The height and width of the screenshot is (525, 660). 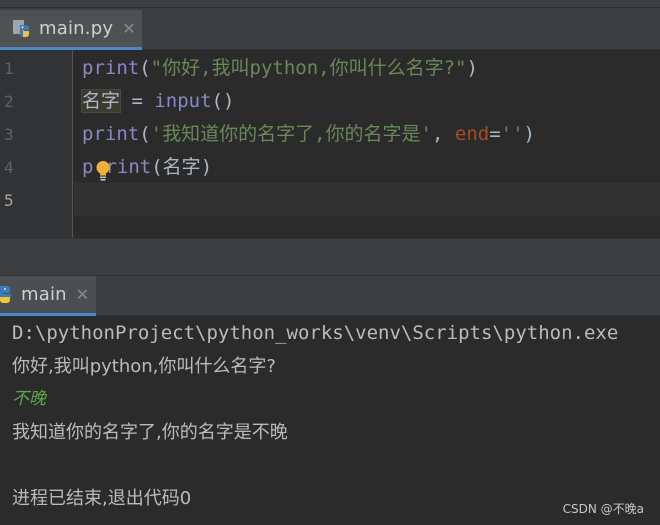 I want to click on line-number: 1, so click(x=9, y=68).